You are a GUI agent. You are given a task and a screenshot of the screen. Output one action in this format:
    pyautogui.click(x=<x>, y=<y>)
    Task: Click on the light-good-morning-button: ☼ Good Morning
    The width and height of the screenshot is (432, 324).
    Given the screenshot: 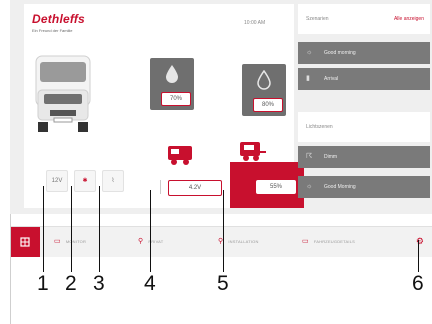 What is the action you would take?
    pyautogui.click(x=364, y=187)
    